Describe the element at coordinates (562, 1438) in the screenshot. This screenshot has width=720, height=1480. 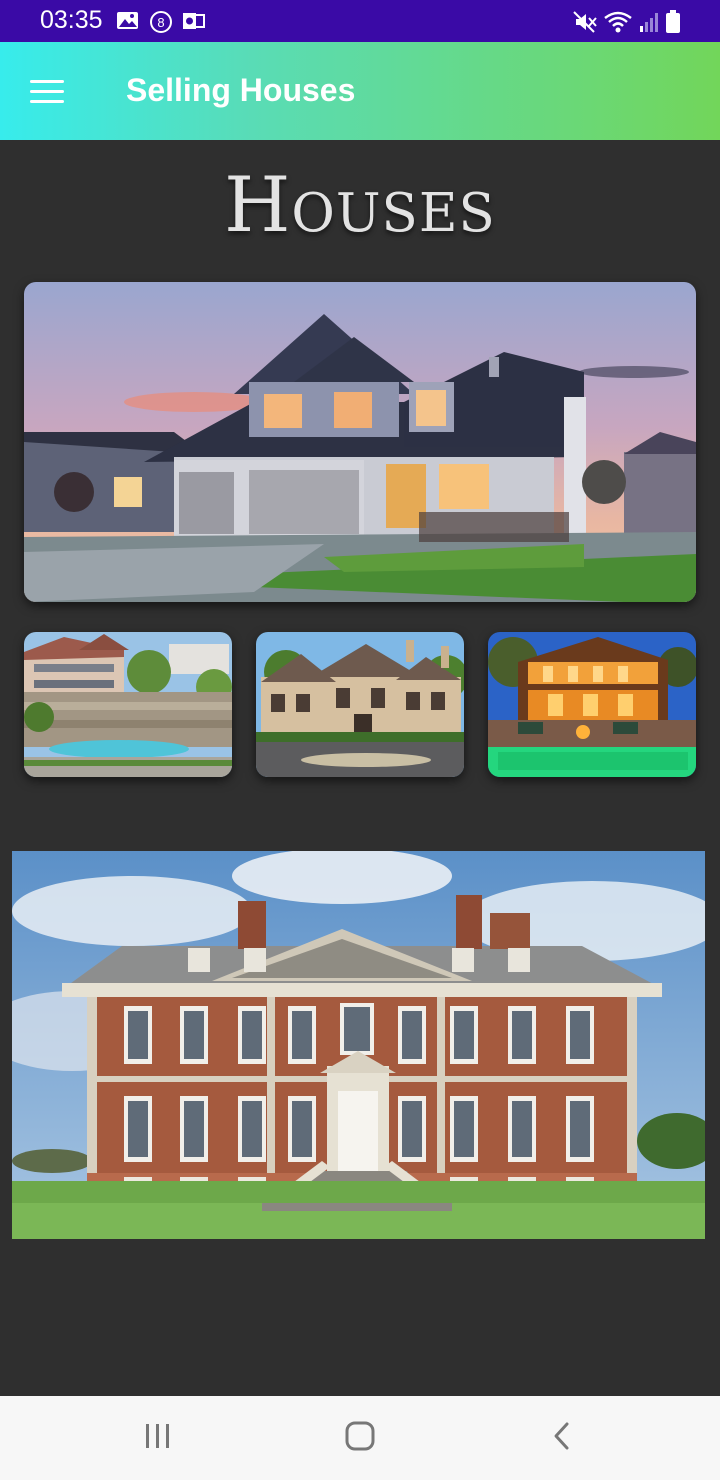
I see `back-icon` at that location.